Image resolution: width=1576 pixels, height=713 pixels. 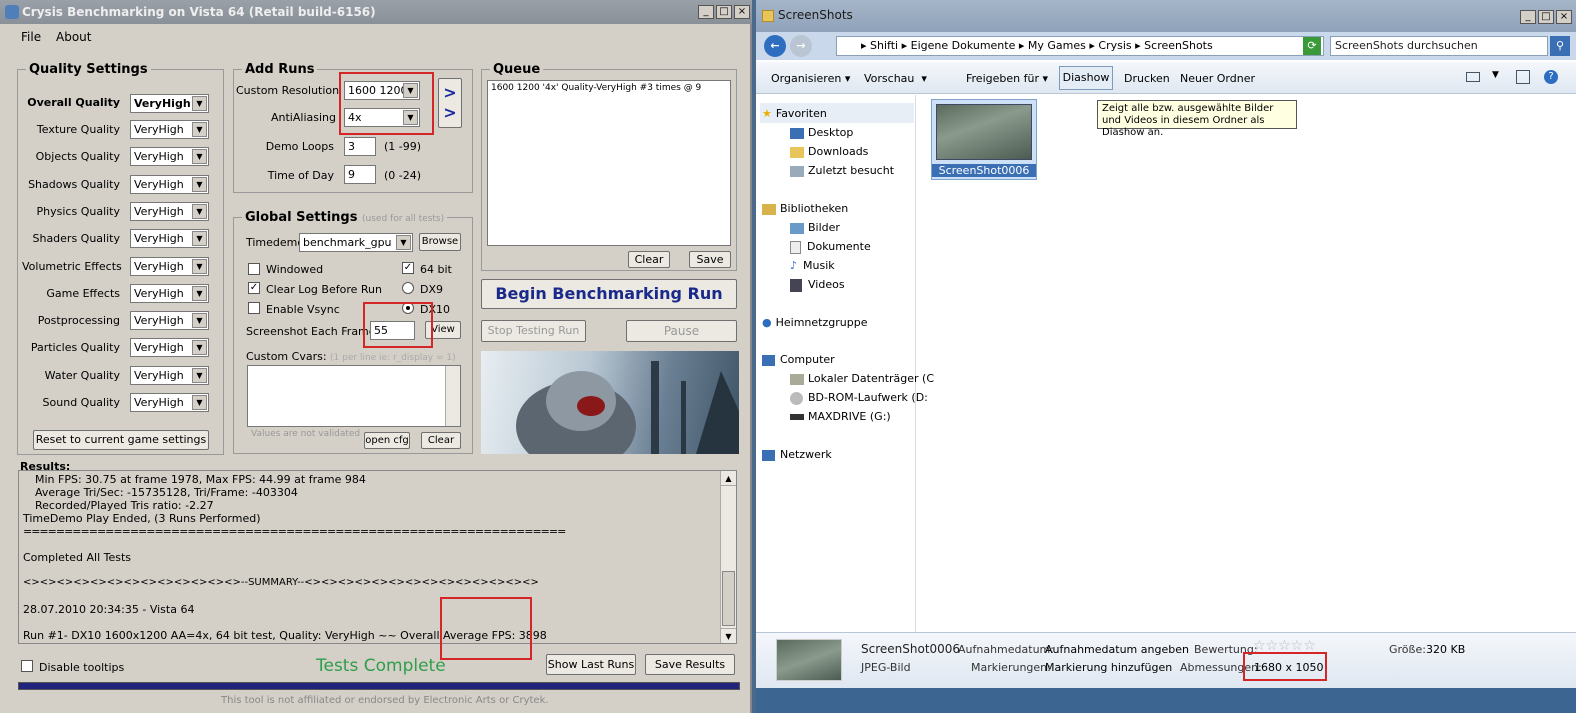 I want to click on nav-favorites: ★ Favoriten, so click(x=794, y=113).